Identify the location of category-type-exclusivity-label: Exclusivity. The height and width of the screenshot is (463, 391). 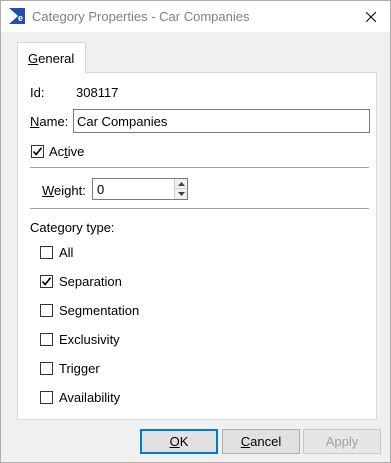
(89, 339).